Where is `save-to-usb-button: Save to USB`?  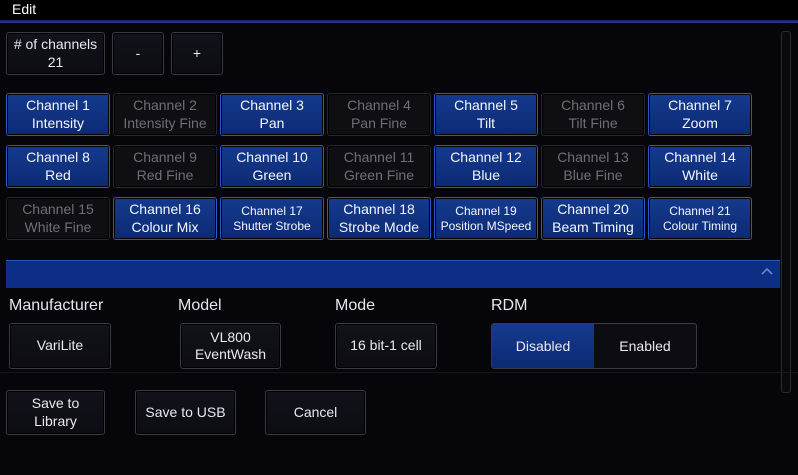 save-to-usb-button: Save to USB is located at coordinates (185, 412).